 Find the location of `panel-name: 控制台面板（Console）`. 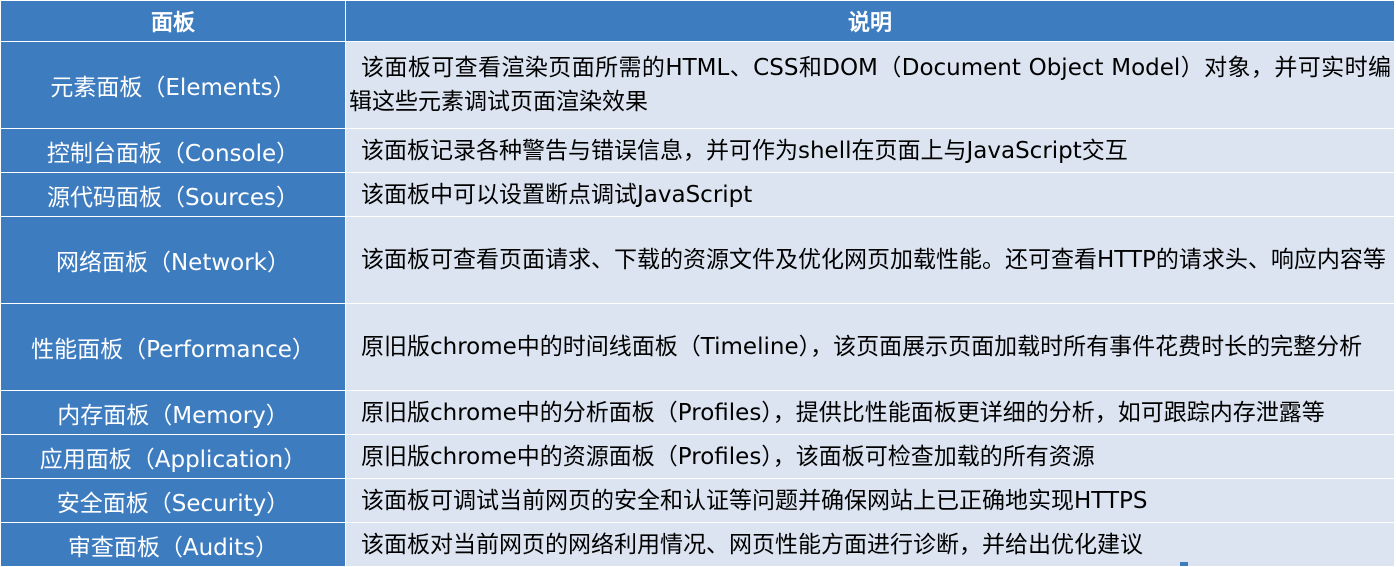

panel-name: 控制台面板（Console） is located at coordinates (173, 150).